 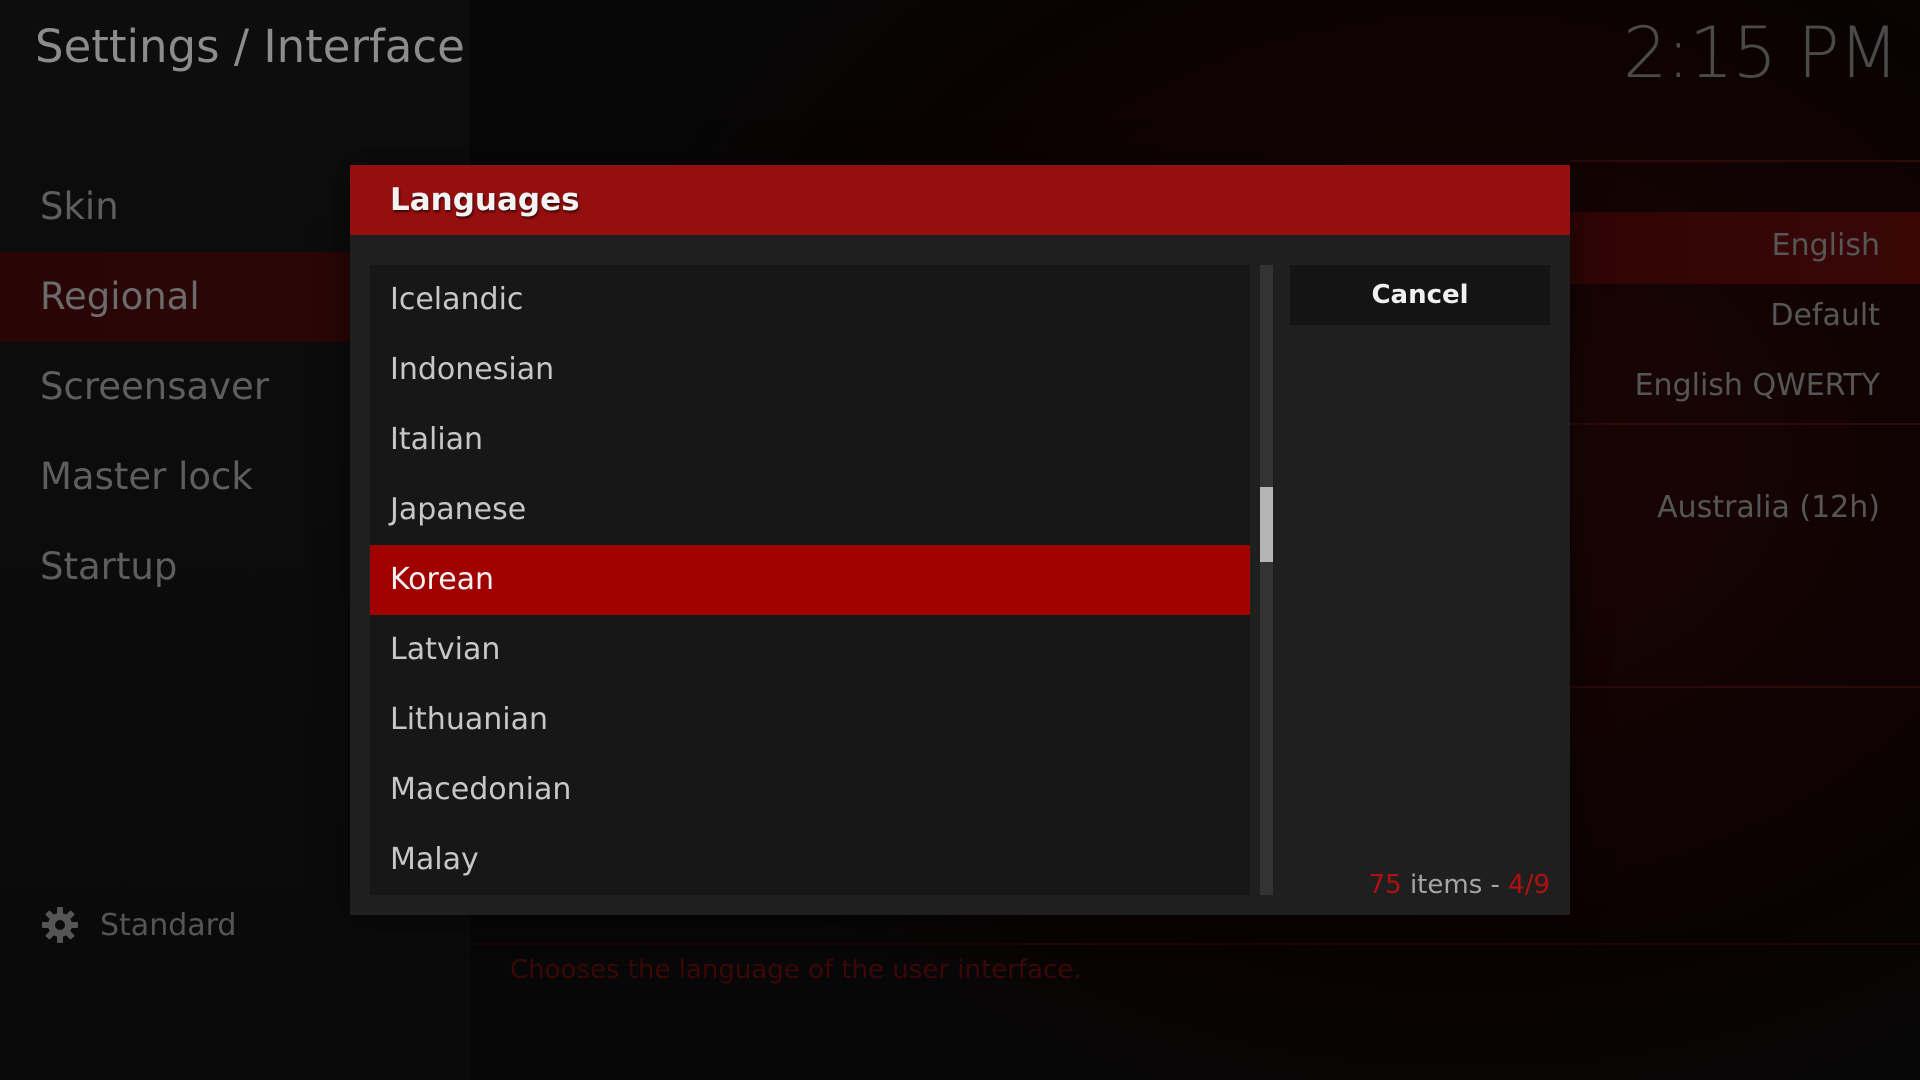 I want to click on list-item: Macedonian, so click(x=810, y=790).